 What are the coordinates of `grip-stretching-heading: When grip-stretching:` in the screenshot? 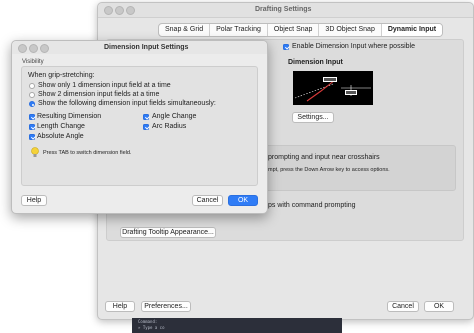 It's located at (61, 75).